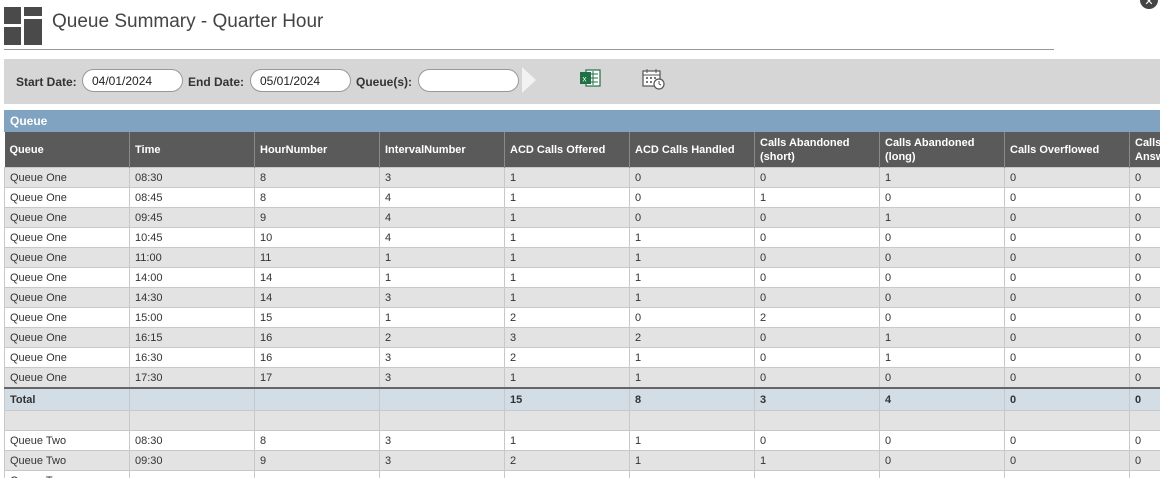  I want to click on column-header: Time, so click(192, 150).